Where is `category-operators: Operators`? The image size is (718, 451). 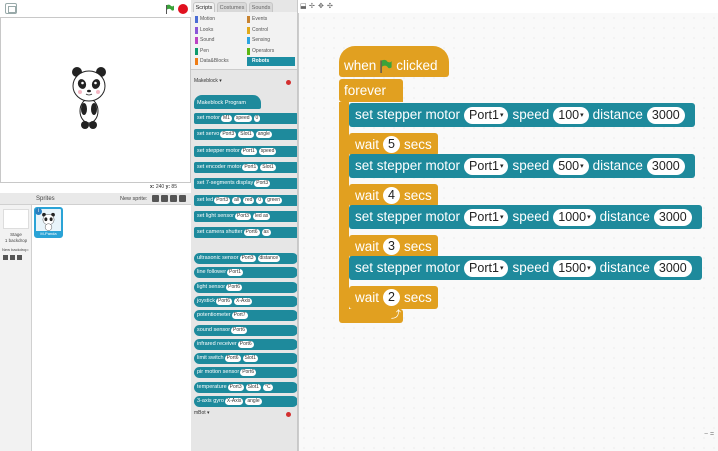
category-operators: Operators is located at coordinates (271, 51).